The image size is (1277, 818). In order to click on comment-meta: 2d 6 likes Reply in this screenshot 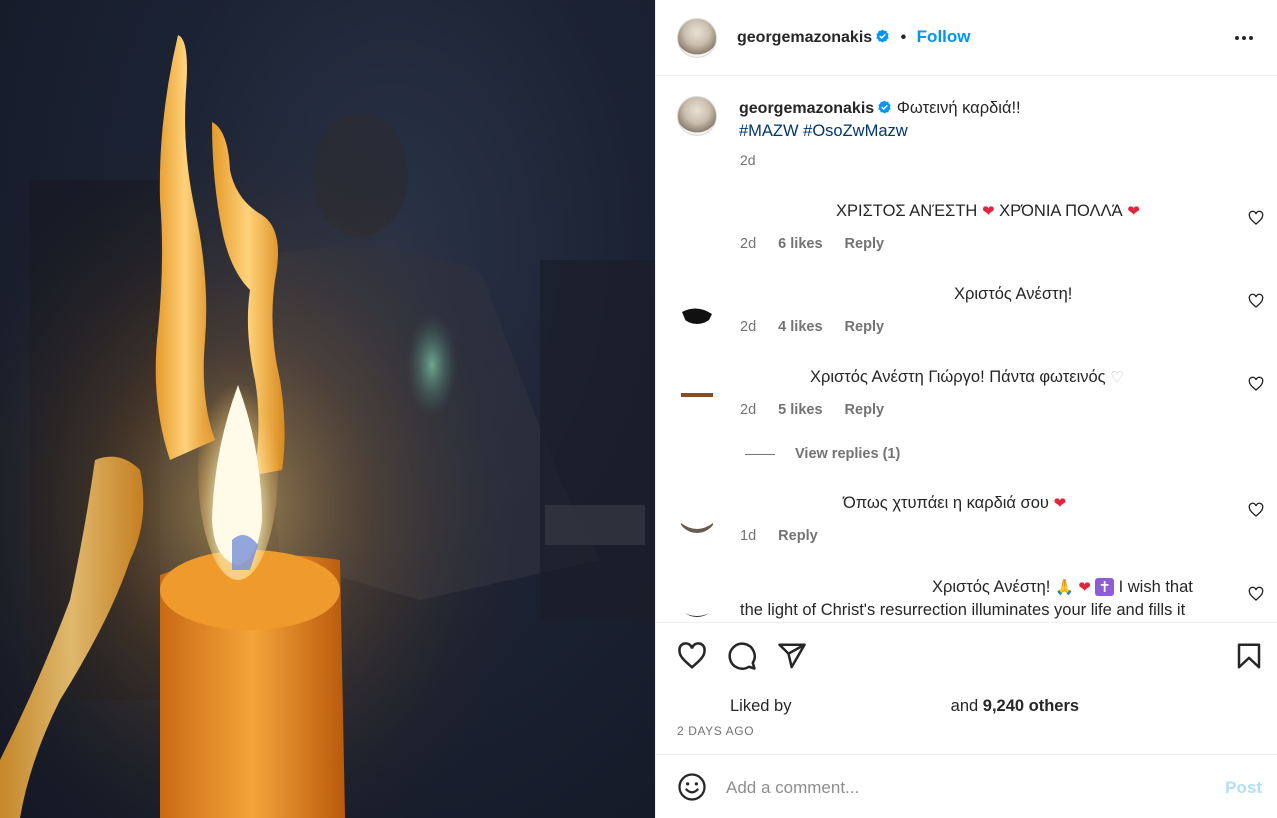, I will do `click(821, 244)`.